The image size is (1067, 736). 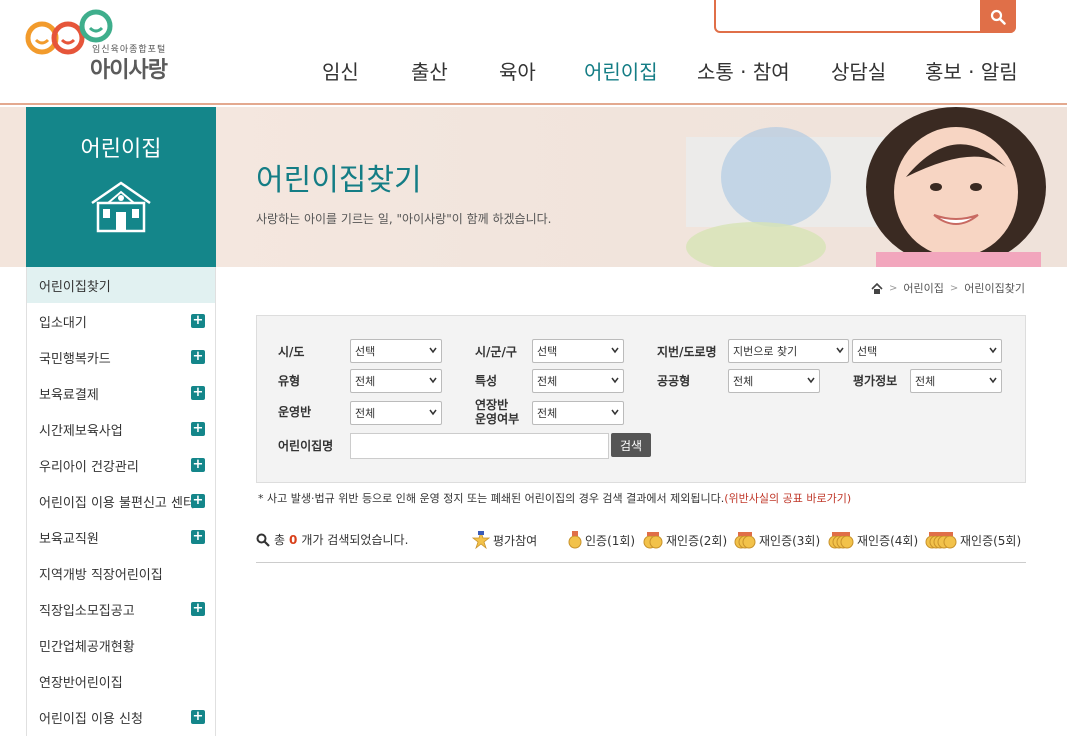 I want to click on nav-parenting: 육아, so click(x=517, y=70).